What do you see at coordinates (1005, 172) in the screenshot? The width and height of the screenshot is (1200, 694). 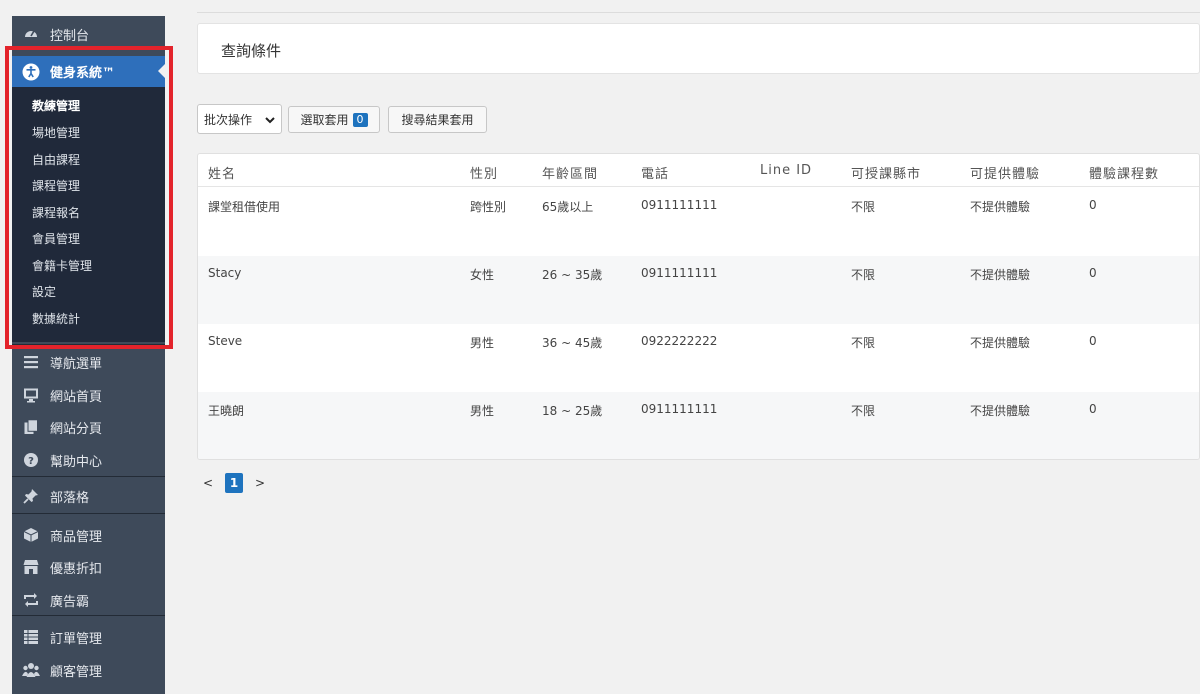 I see `col-trial: 可提供體驗` at bounding box center [1005, 172].